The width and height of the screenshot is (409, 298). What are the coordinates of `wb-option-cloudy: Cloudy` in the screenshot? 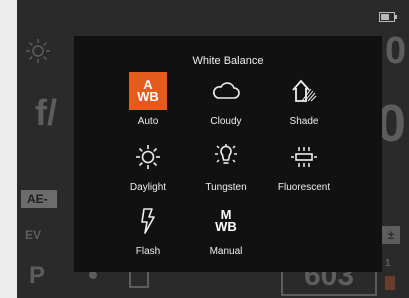 It's located at (226, 101).